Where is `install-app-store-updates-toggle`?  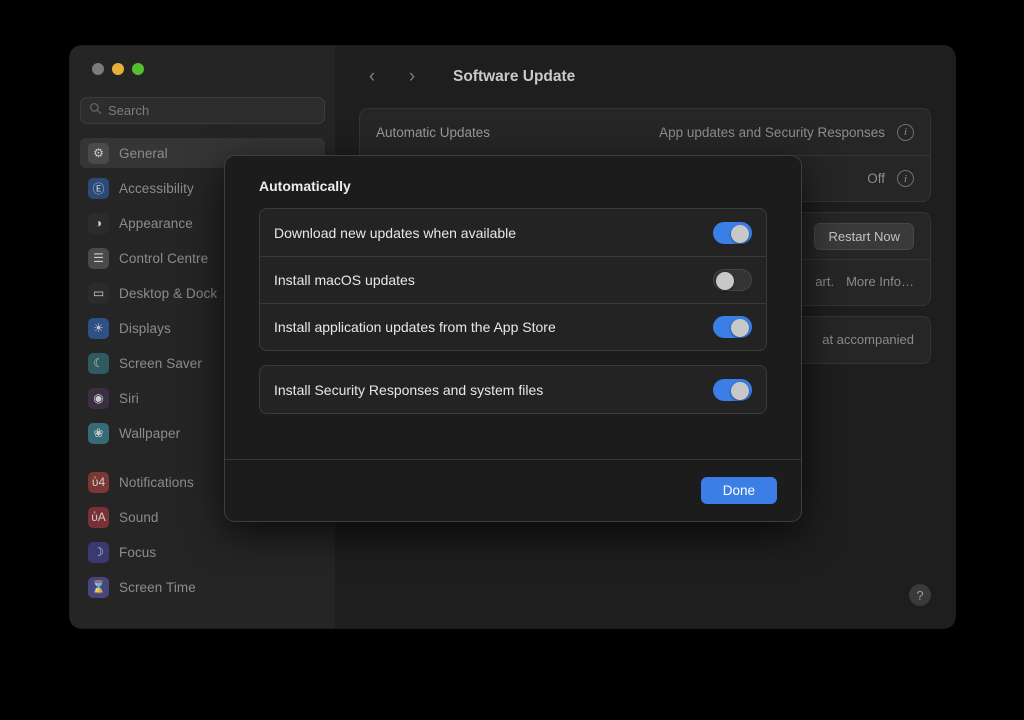 install-app-store-updates-toggle is located at coordinates (732, 327).